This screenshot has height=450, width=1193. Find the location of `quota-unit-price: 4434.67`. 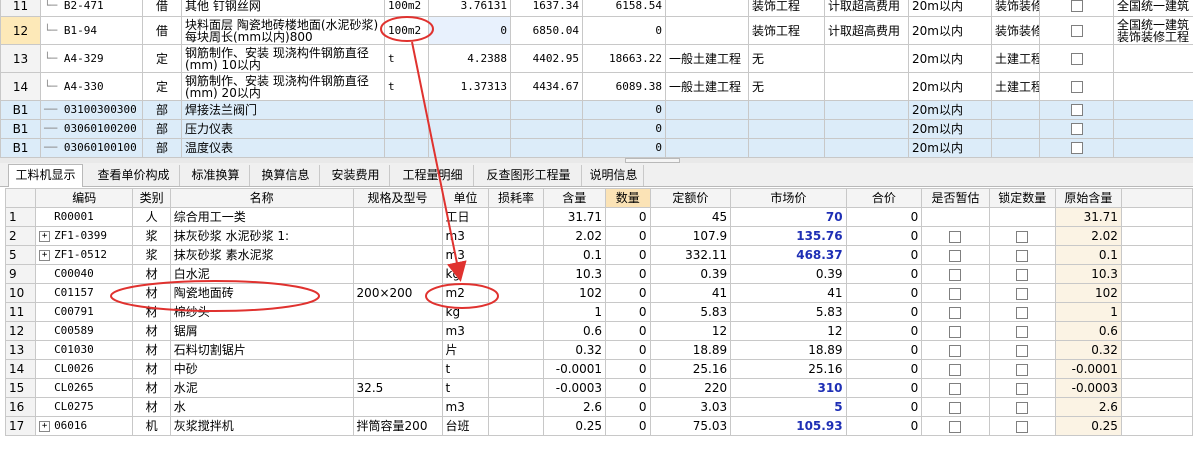

quota-unit-price: 4434.67 is located at coordinates (546, 86).